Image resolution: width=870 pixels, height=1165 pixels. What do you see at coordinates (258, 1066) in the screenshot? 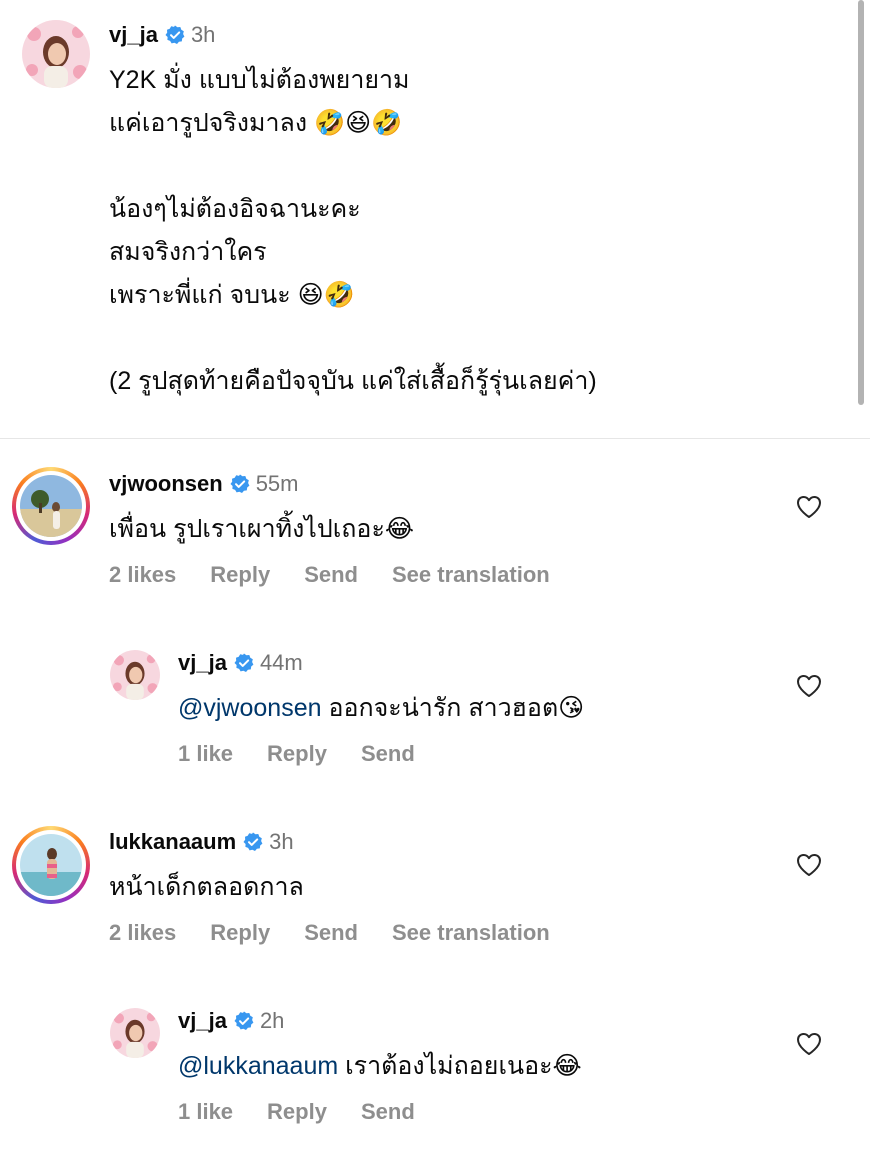
I see `mention-link: @lukkanaaum` at bounding box center [258, 1066].